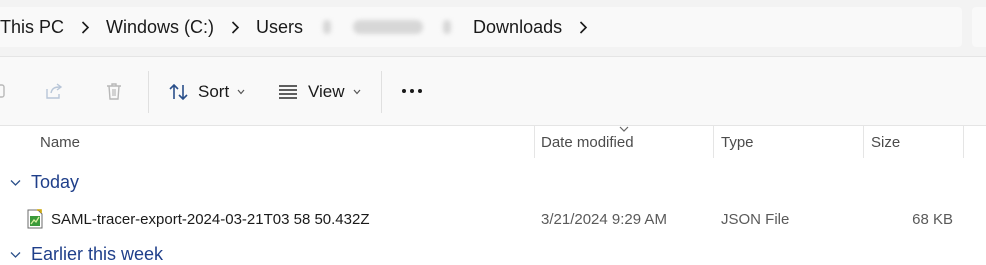 This screenshot has width=986, height=265. What do you see at coordinates (114, 91) in the screenshot?
I see `trash-icon` at bounding box center [114, 91].